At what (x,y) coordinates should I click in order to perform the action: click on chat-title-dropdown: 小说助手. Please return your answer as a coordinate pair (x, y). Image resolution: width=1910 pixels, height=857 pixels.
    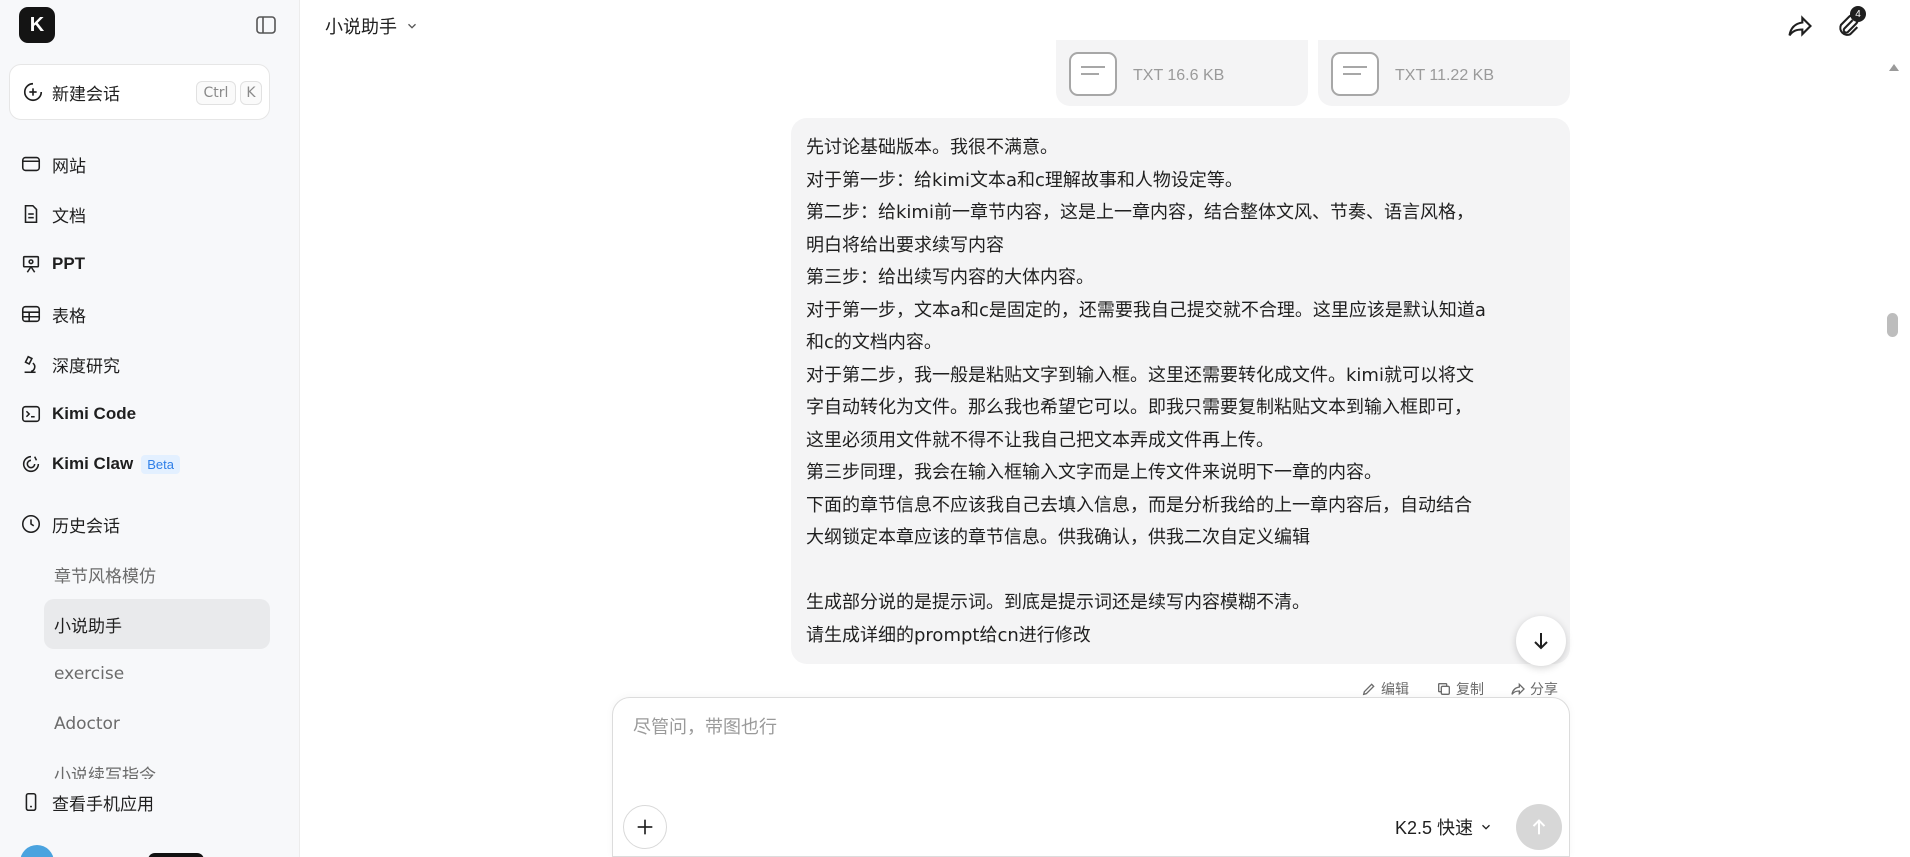
    Looking at the image, I should click on (372, 26).